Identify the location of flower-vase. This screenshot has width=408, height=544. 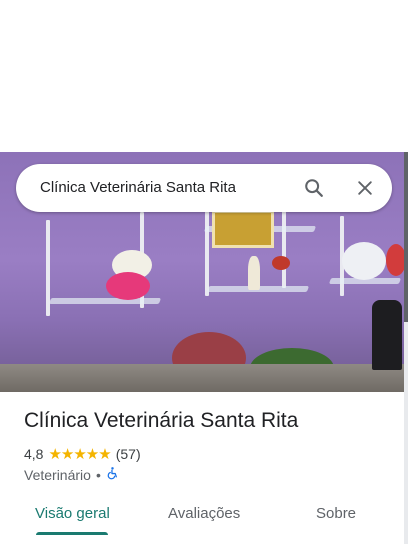
(281, 263).